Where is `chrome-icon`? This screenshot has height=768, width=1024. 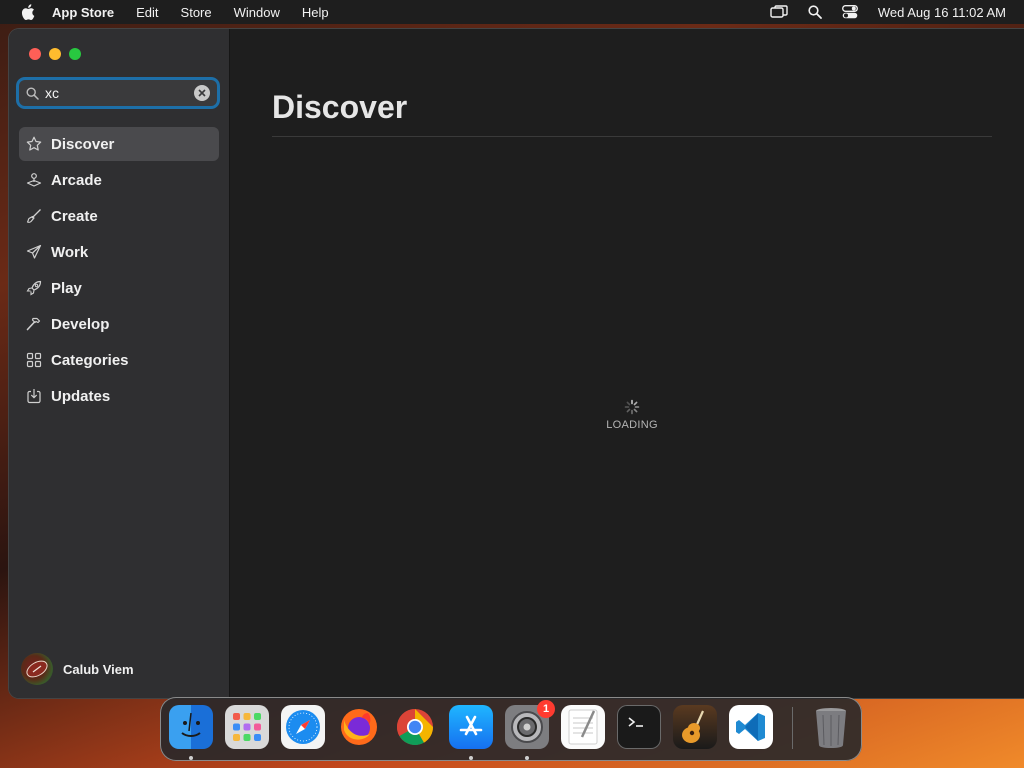
chrome-icon is located at coordinates (414, 727).